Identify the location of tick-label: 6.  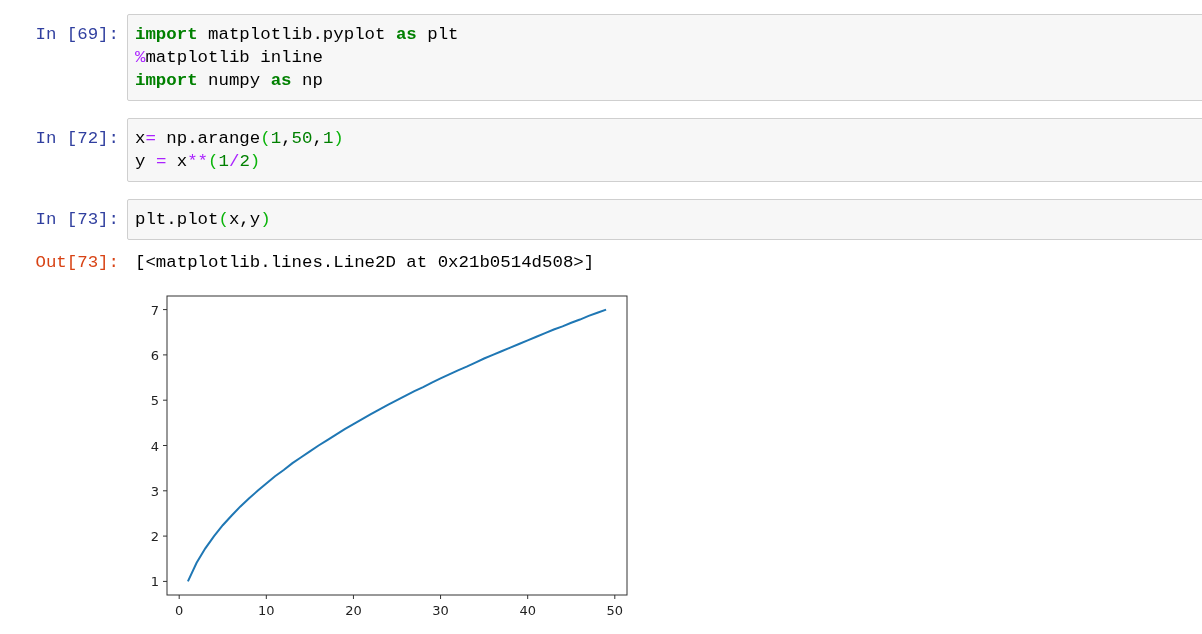
(154, 355).